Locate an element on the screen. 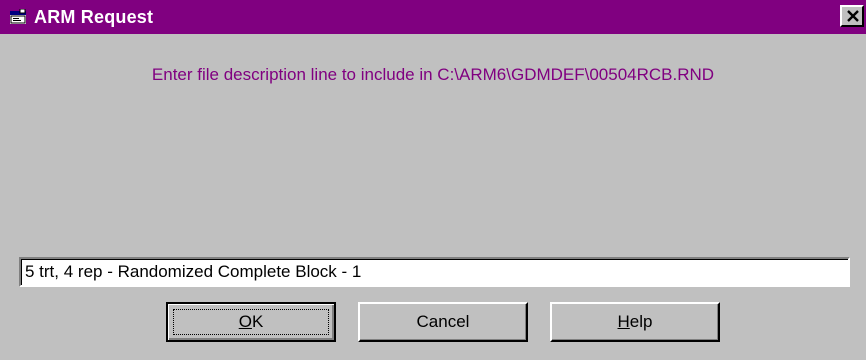 Image resolution: width=866 pixels, height=360 pixels. help-button: Help is located at coordinates (635, 322).